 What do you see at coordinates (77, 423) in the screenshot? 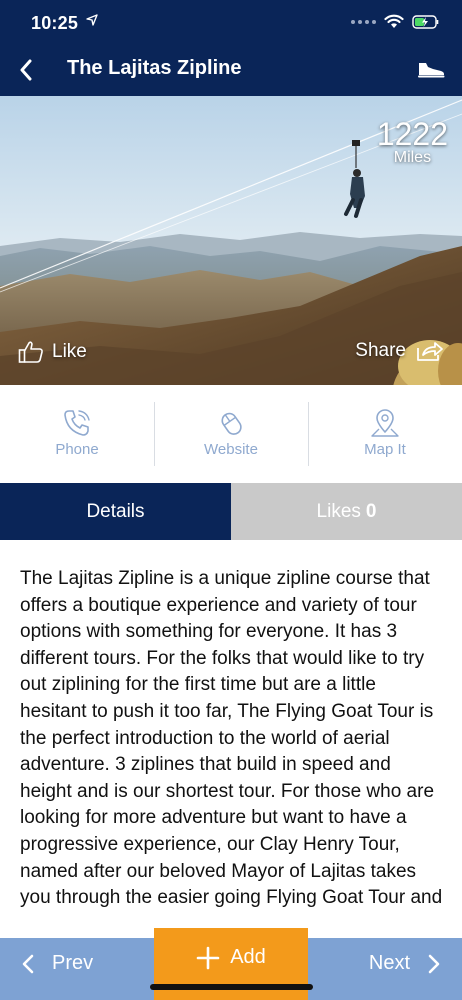
I see `phone-icon` at bounding box center [77, 423].